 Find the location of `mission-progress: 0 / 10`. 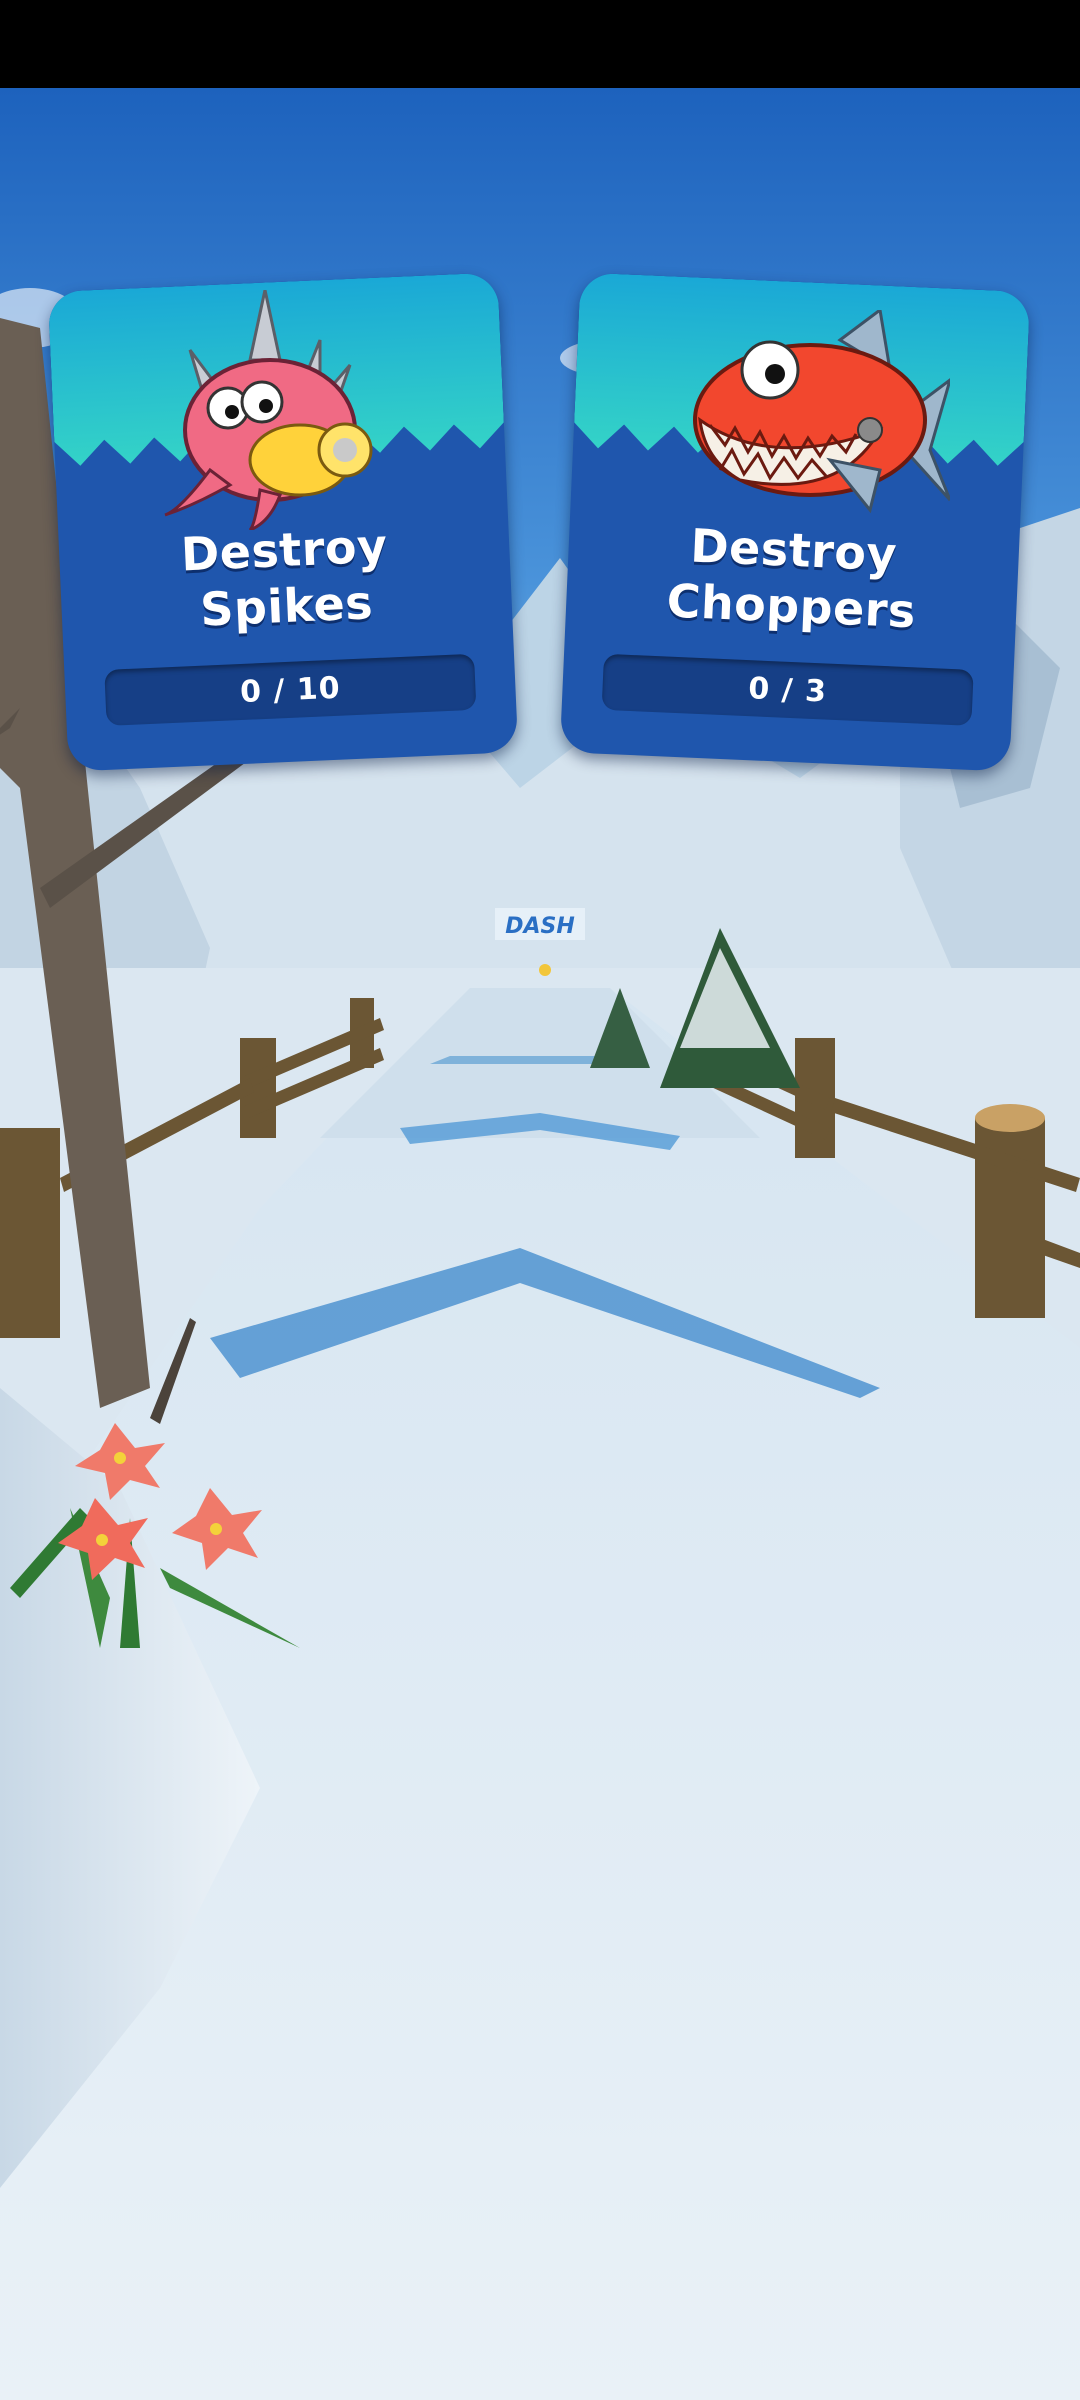

mission-progress: 0 / 10 is located at coordinates (290, 689).